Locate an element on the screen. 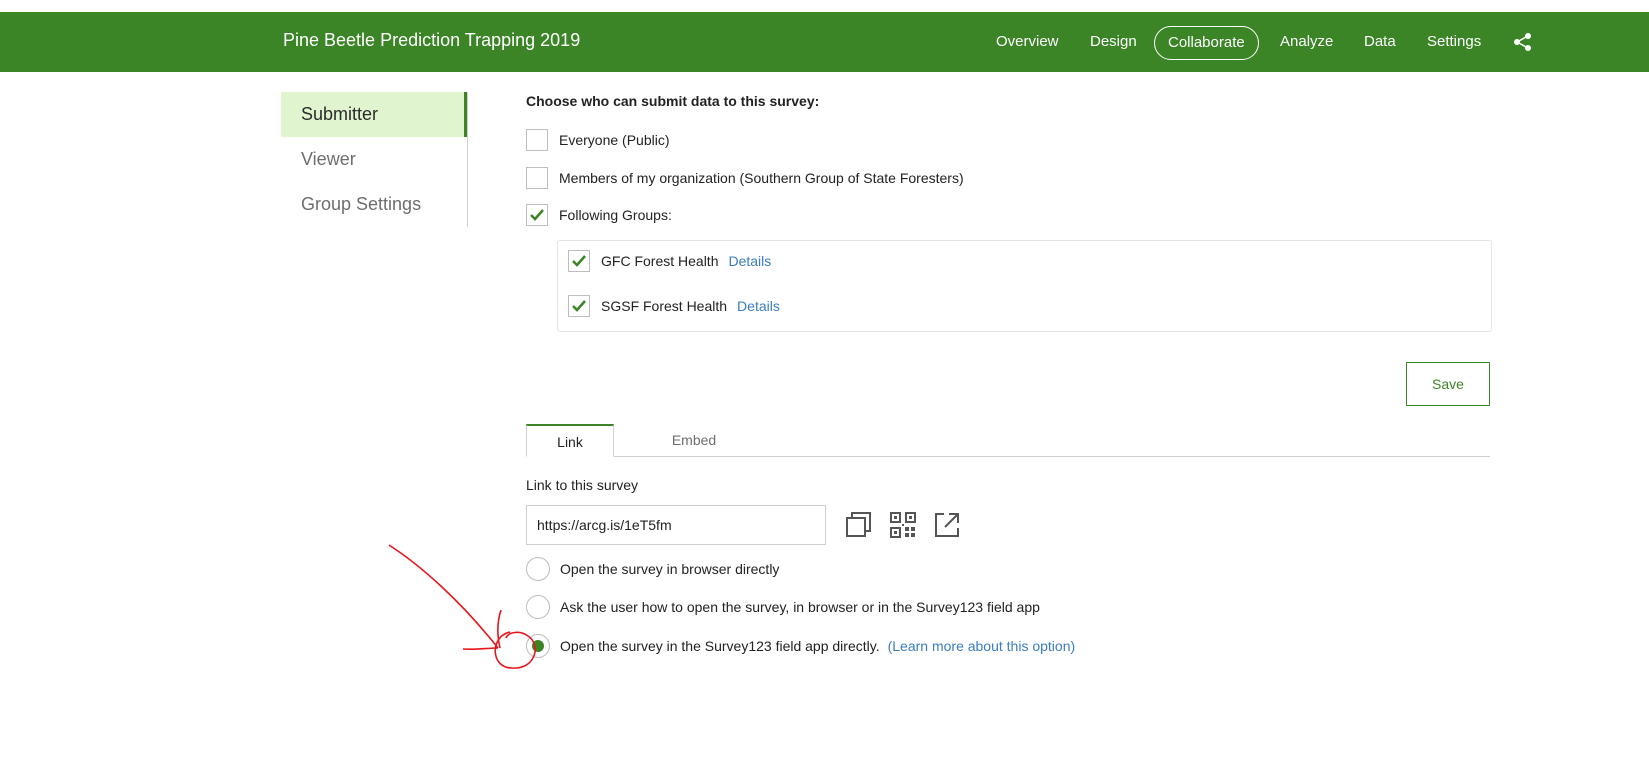 The image size is (1649, 762). copy-icon is located at coordinates (859, 525).